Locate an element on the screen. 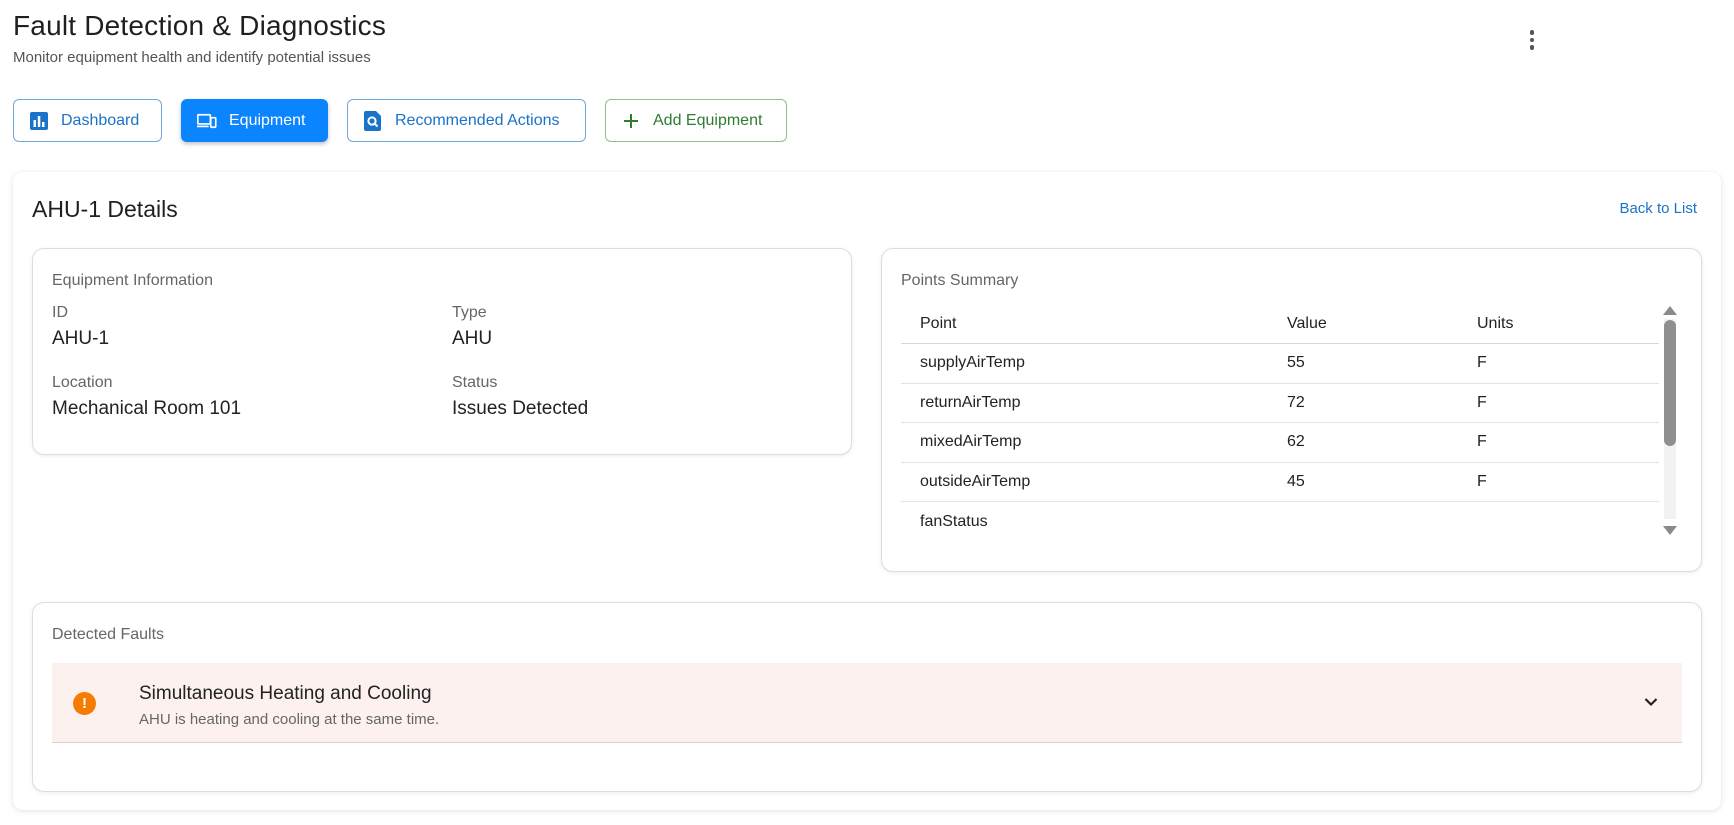 The width and height of the screenshot is (1734, 825). point-name: supplyAirTemp is located at coordinates (972, 363).